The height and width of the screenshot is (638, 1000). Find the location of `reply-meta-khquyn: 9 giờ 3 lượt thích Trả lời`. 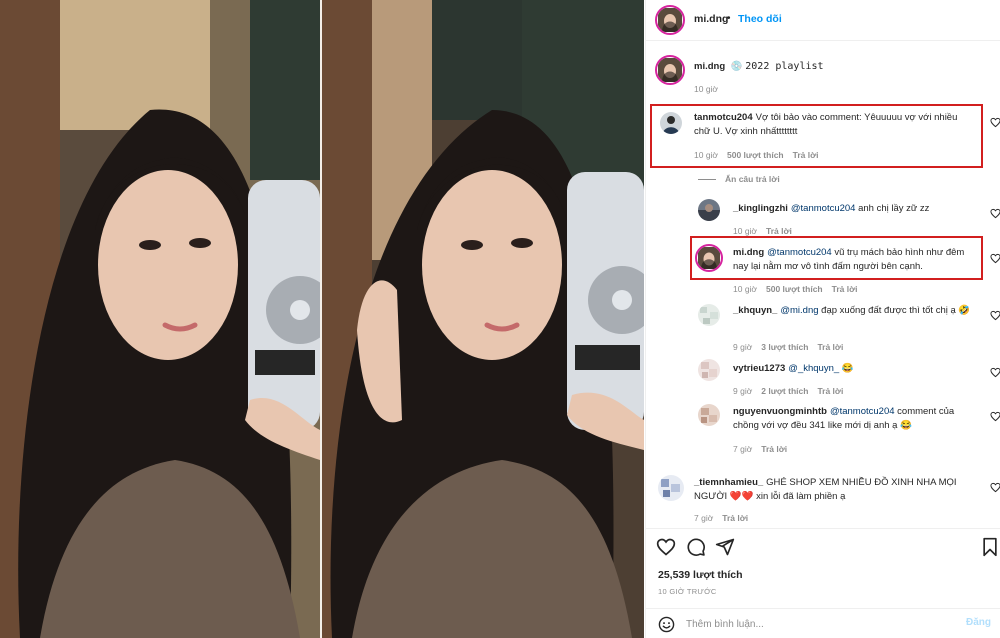

reply-meta-khquyn: 9 giờ 3 lượt thích Trả lời is located at coordinates (792, 347).